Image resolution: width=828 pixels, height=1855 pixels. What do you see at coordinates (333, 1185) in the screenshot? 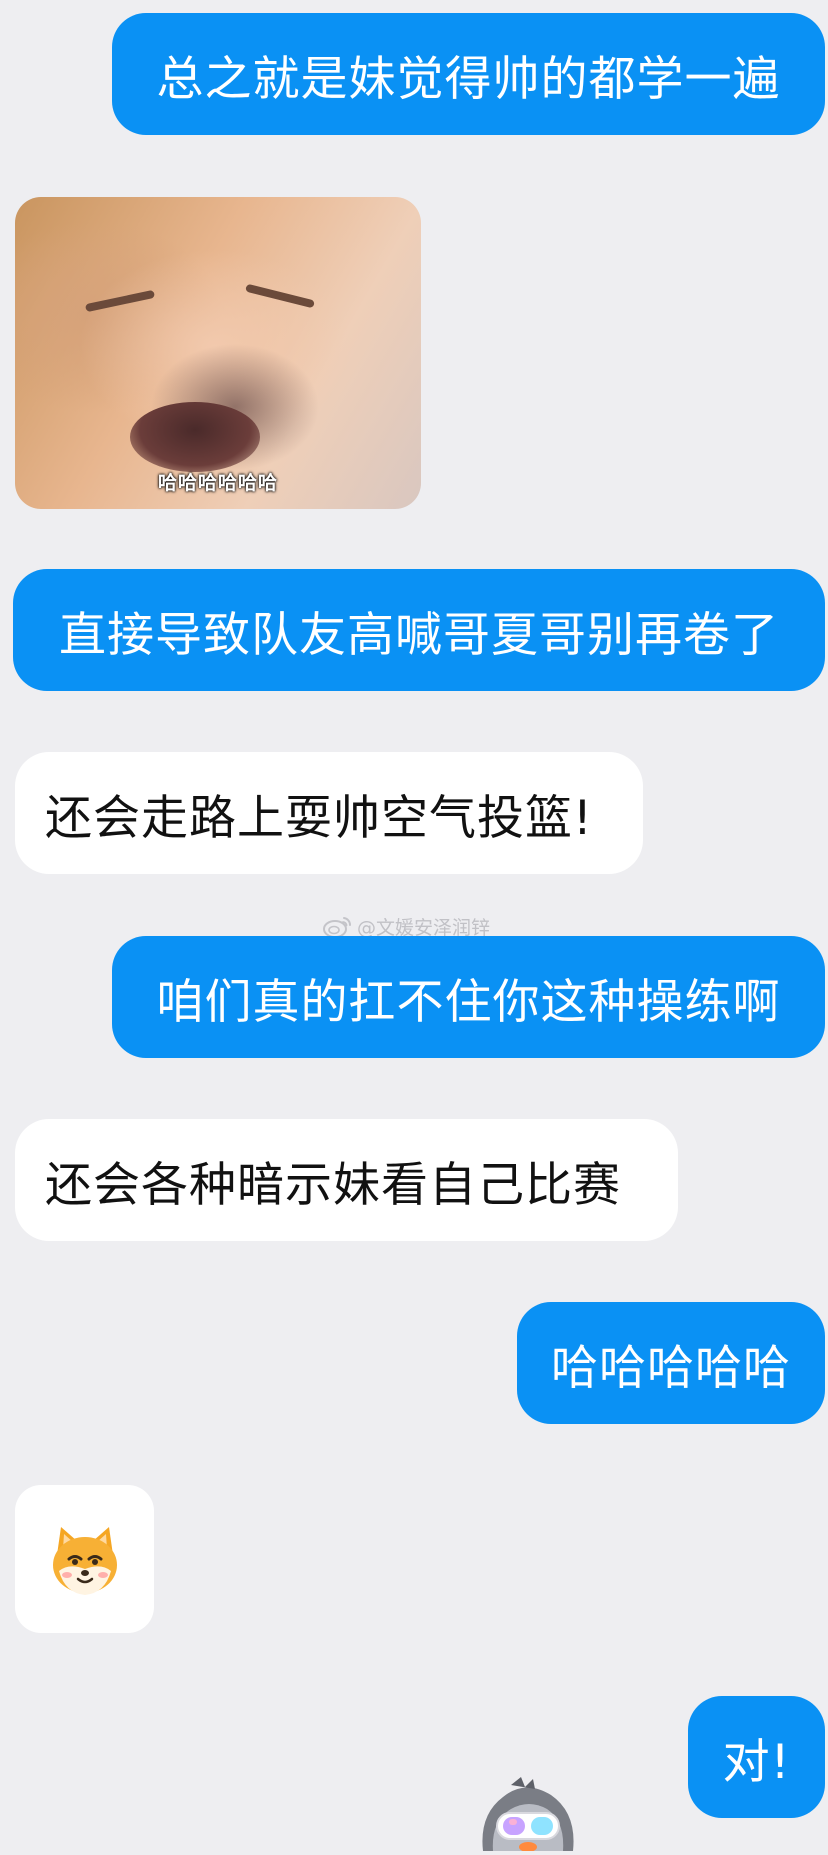
I see `message-text: 还会各种暗示妹看自己比赛` at bounding box center [333, 1185].